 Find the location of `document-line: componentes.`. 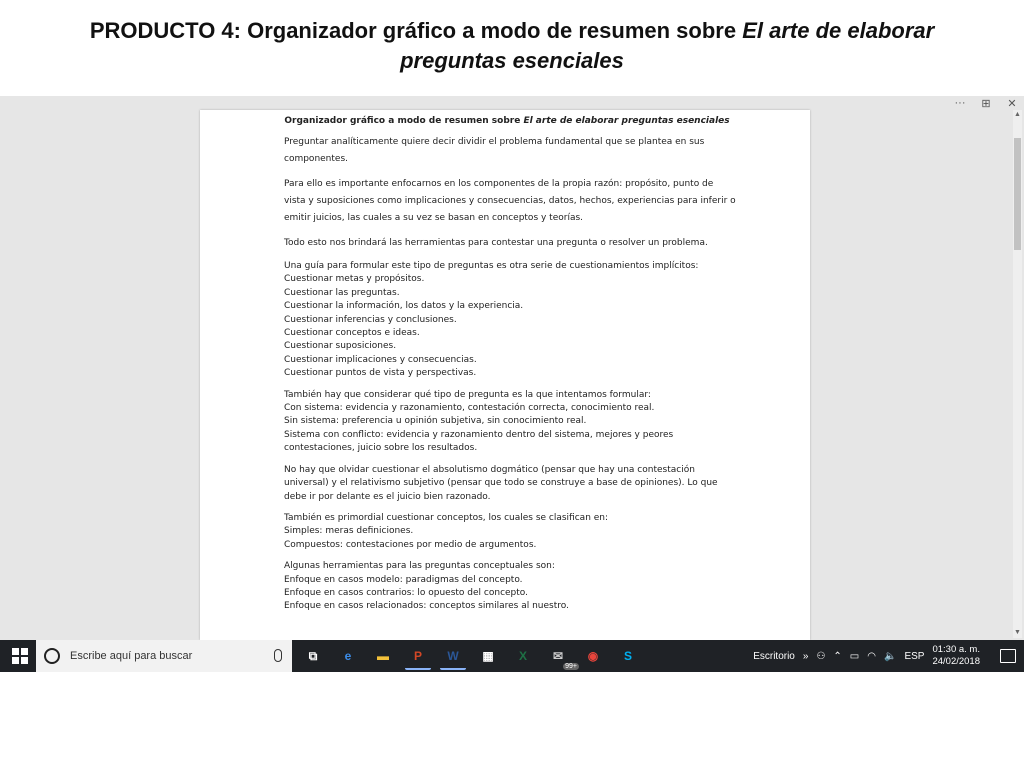

document-line: componentes. is located at coordinates (316, 159).